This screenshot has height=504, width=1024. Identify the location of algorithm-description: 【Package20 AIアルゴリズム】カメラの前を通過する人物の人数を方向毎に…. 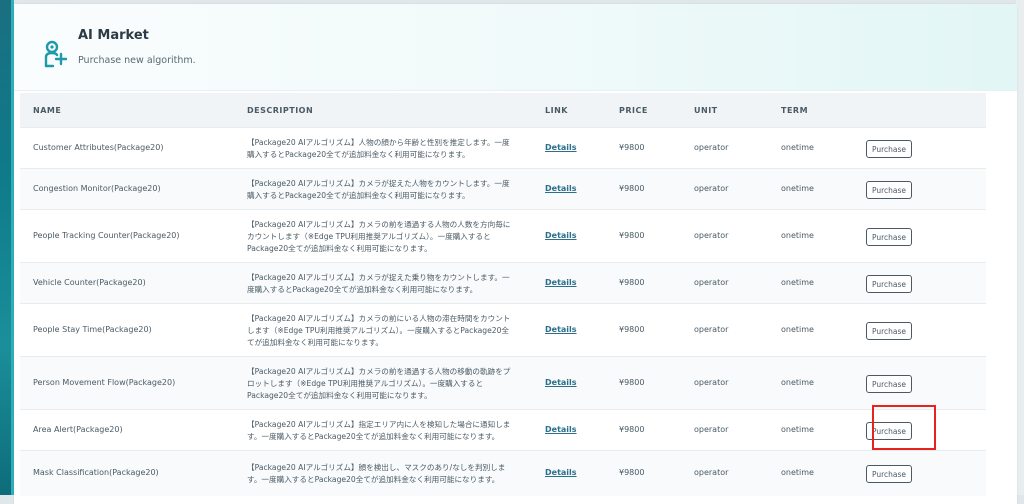
(391, 237).